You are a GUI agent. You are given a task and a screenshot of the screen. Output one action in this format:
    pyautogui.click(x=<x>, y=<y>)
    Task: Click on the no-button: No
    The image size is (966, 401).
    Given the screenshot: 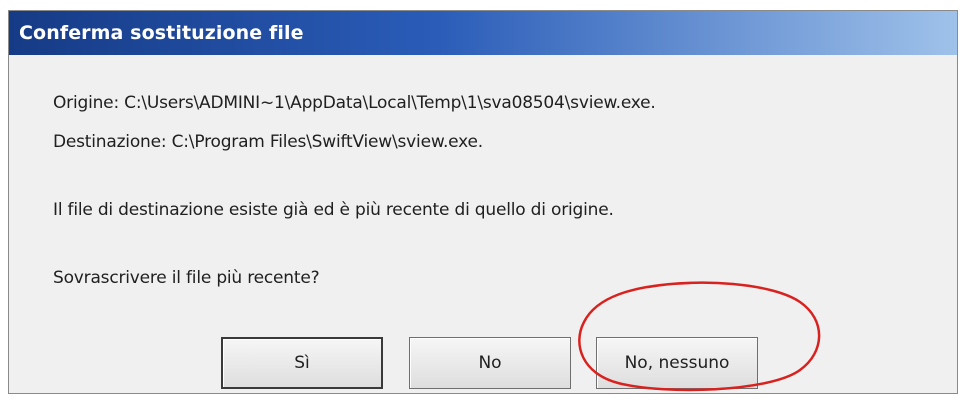 What is the action you would take?
    pyautogui.click(x=490, y=363)
    